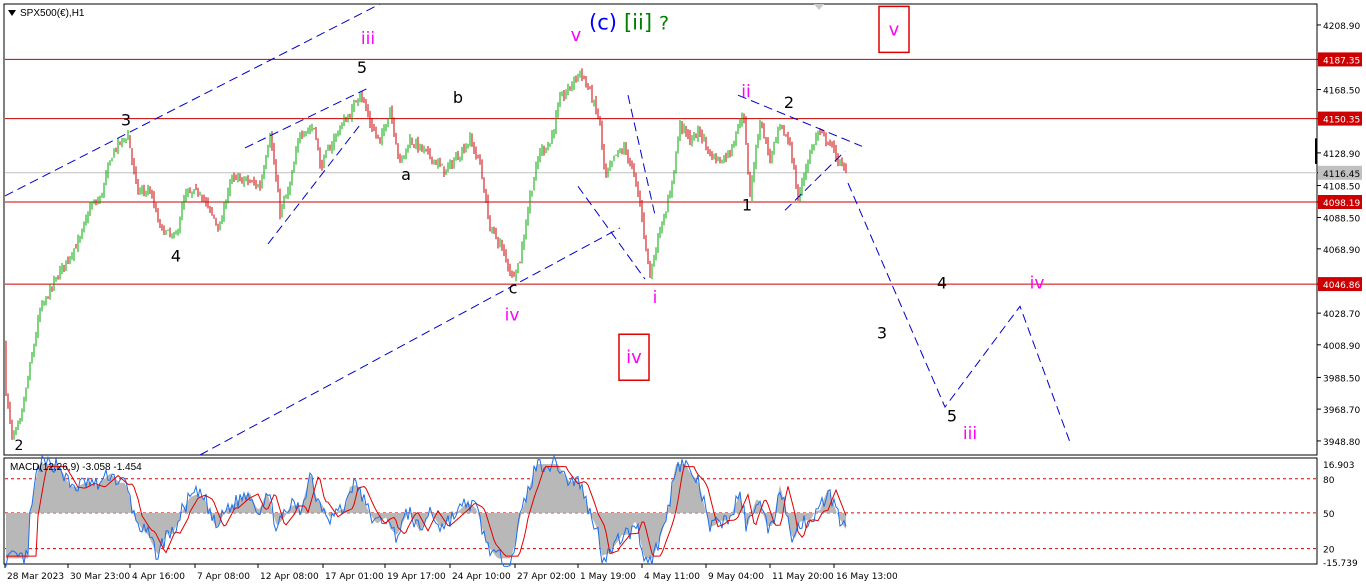 This screenshot has height=588, width=1366. I want to click on wave-label: a, so click(406, 174).